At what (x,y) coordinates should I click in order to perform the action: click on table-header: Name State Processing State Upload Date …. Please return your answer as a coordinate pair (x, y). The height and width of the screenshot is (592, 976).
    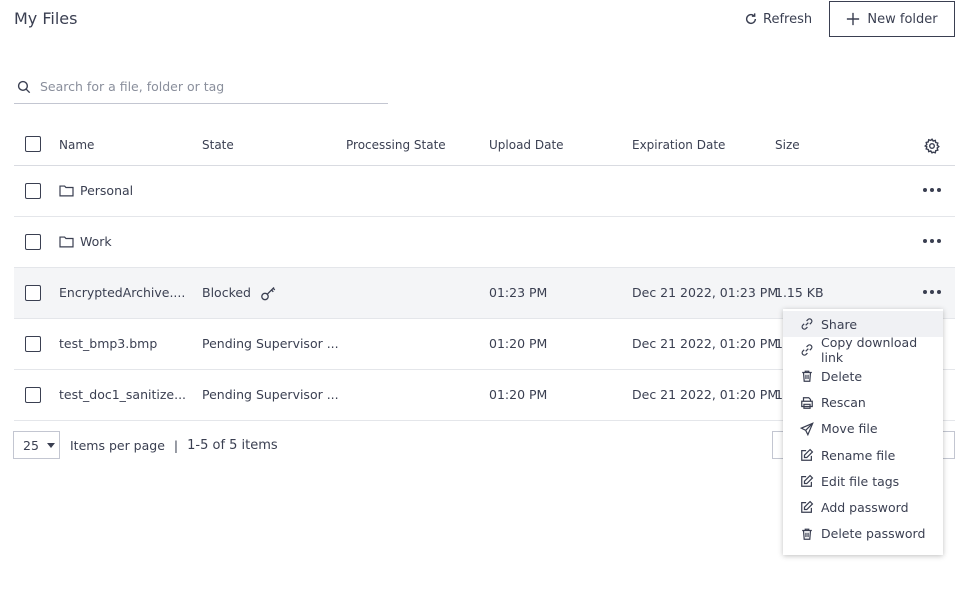
    Looking at the image, I should click on (484, 145).